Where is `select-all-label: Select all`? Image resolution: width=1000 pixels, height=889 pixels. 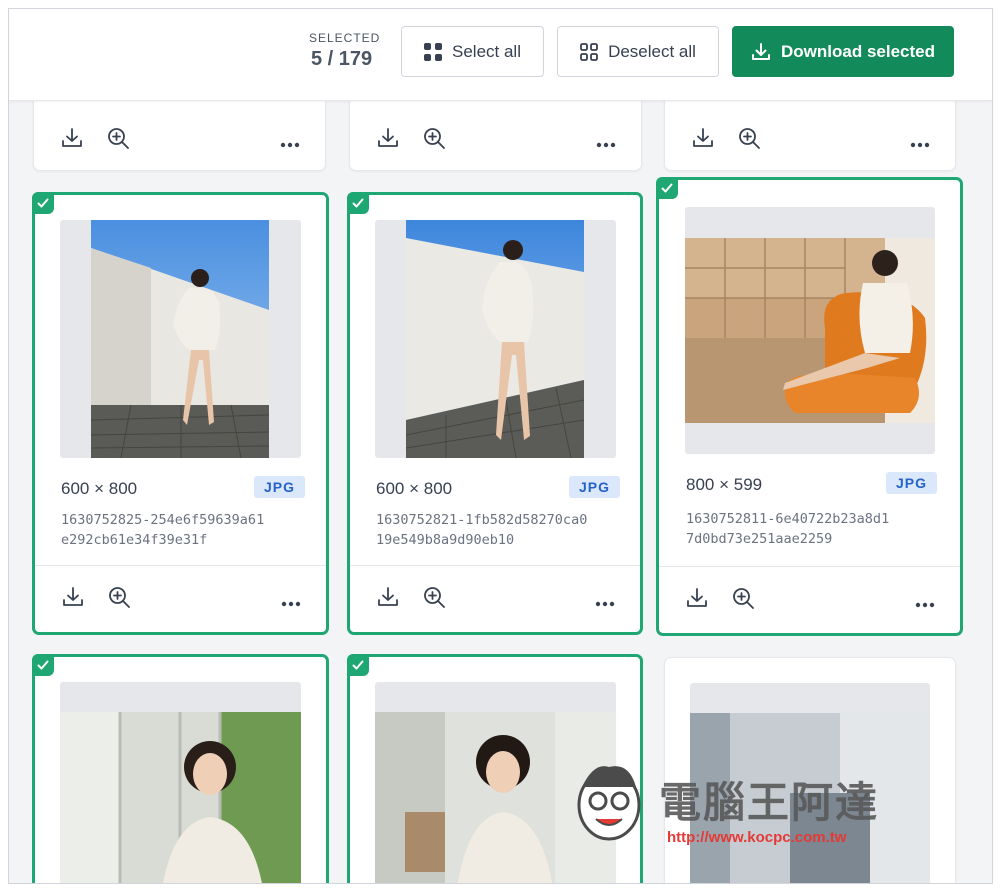 select-all-label: Select all is located at coordinates (486, 51).